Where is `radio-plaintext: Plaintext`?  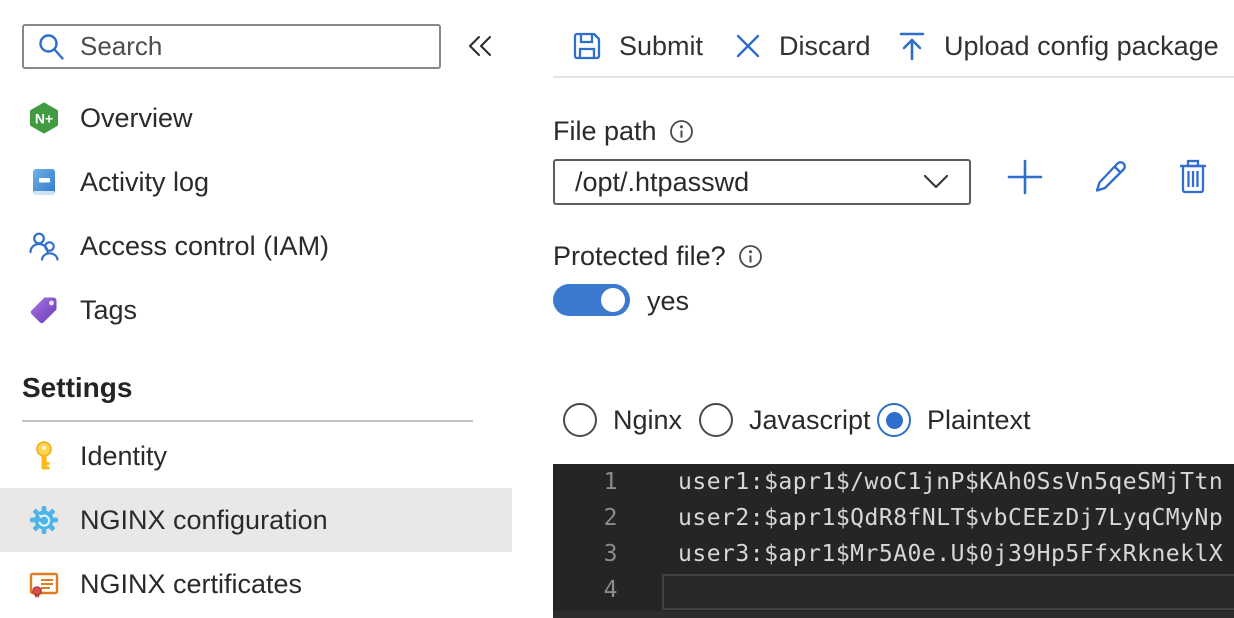 radio-plaintext: Plaintext is located at coordinates (954, 420).